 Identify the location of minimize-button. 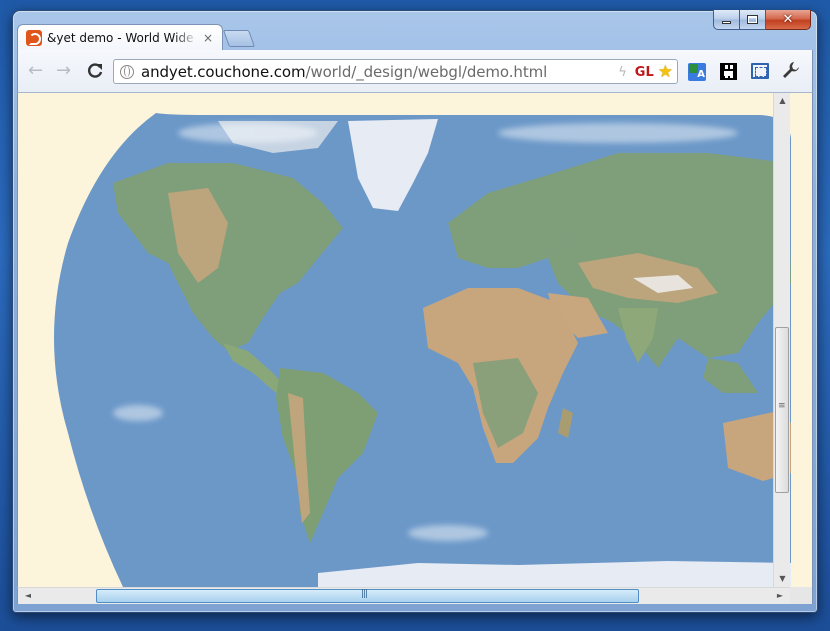
(726, 20).